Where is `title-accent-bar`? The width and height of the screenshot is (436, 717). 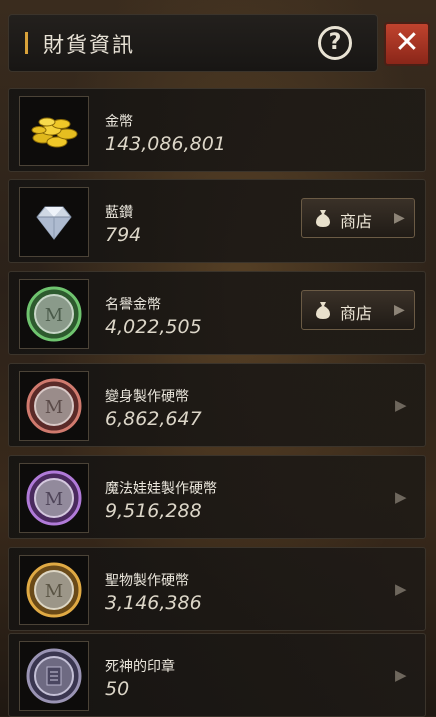 title-accent-bar is located at coordinates (26, 43).